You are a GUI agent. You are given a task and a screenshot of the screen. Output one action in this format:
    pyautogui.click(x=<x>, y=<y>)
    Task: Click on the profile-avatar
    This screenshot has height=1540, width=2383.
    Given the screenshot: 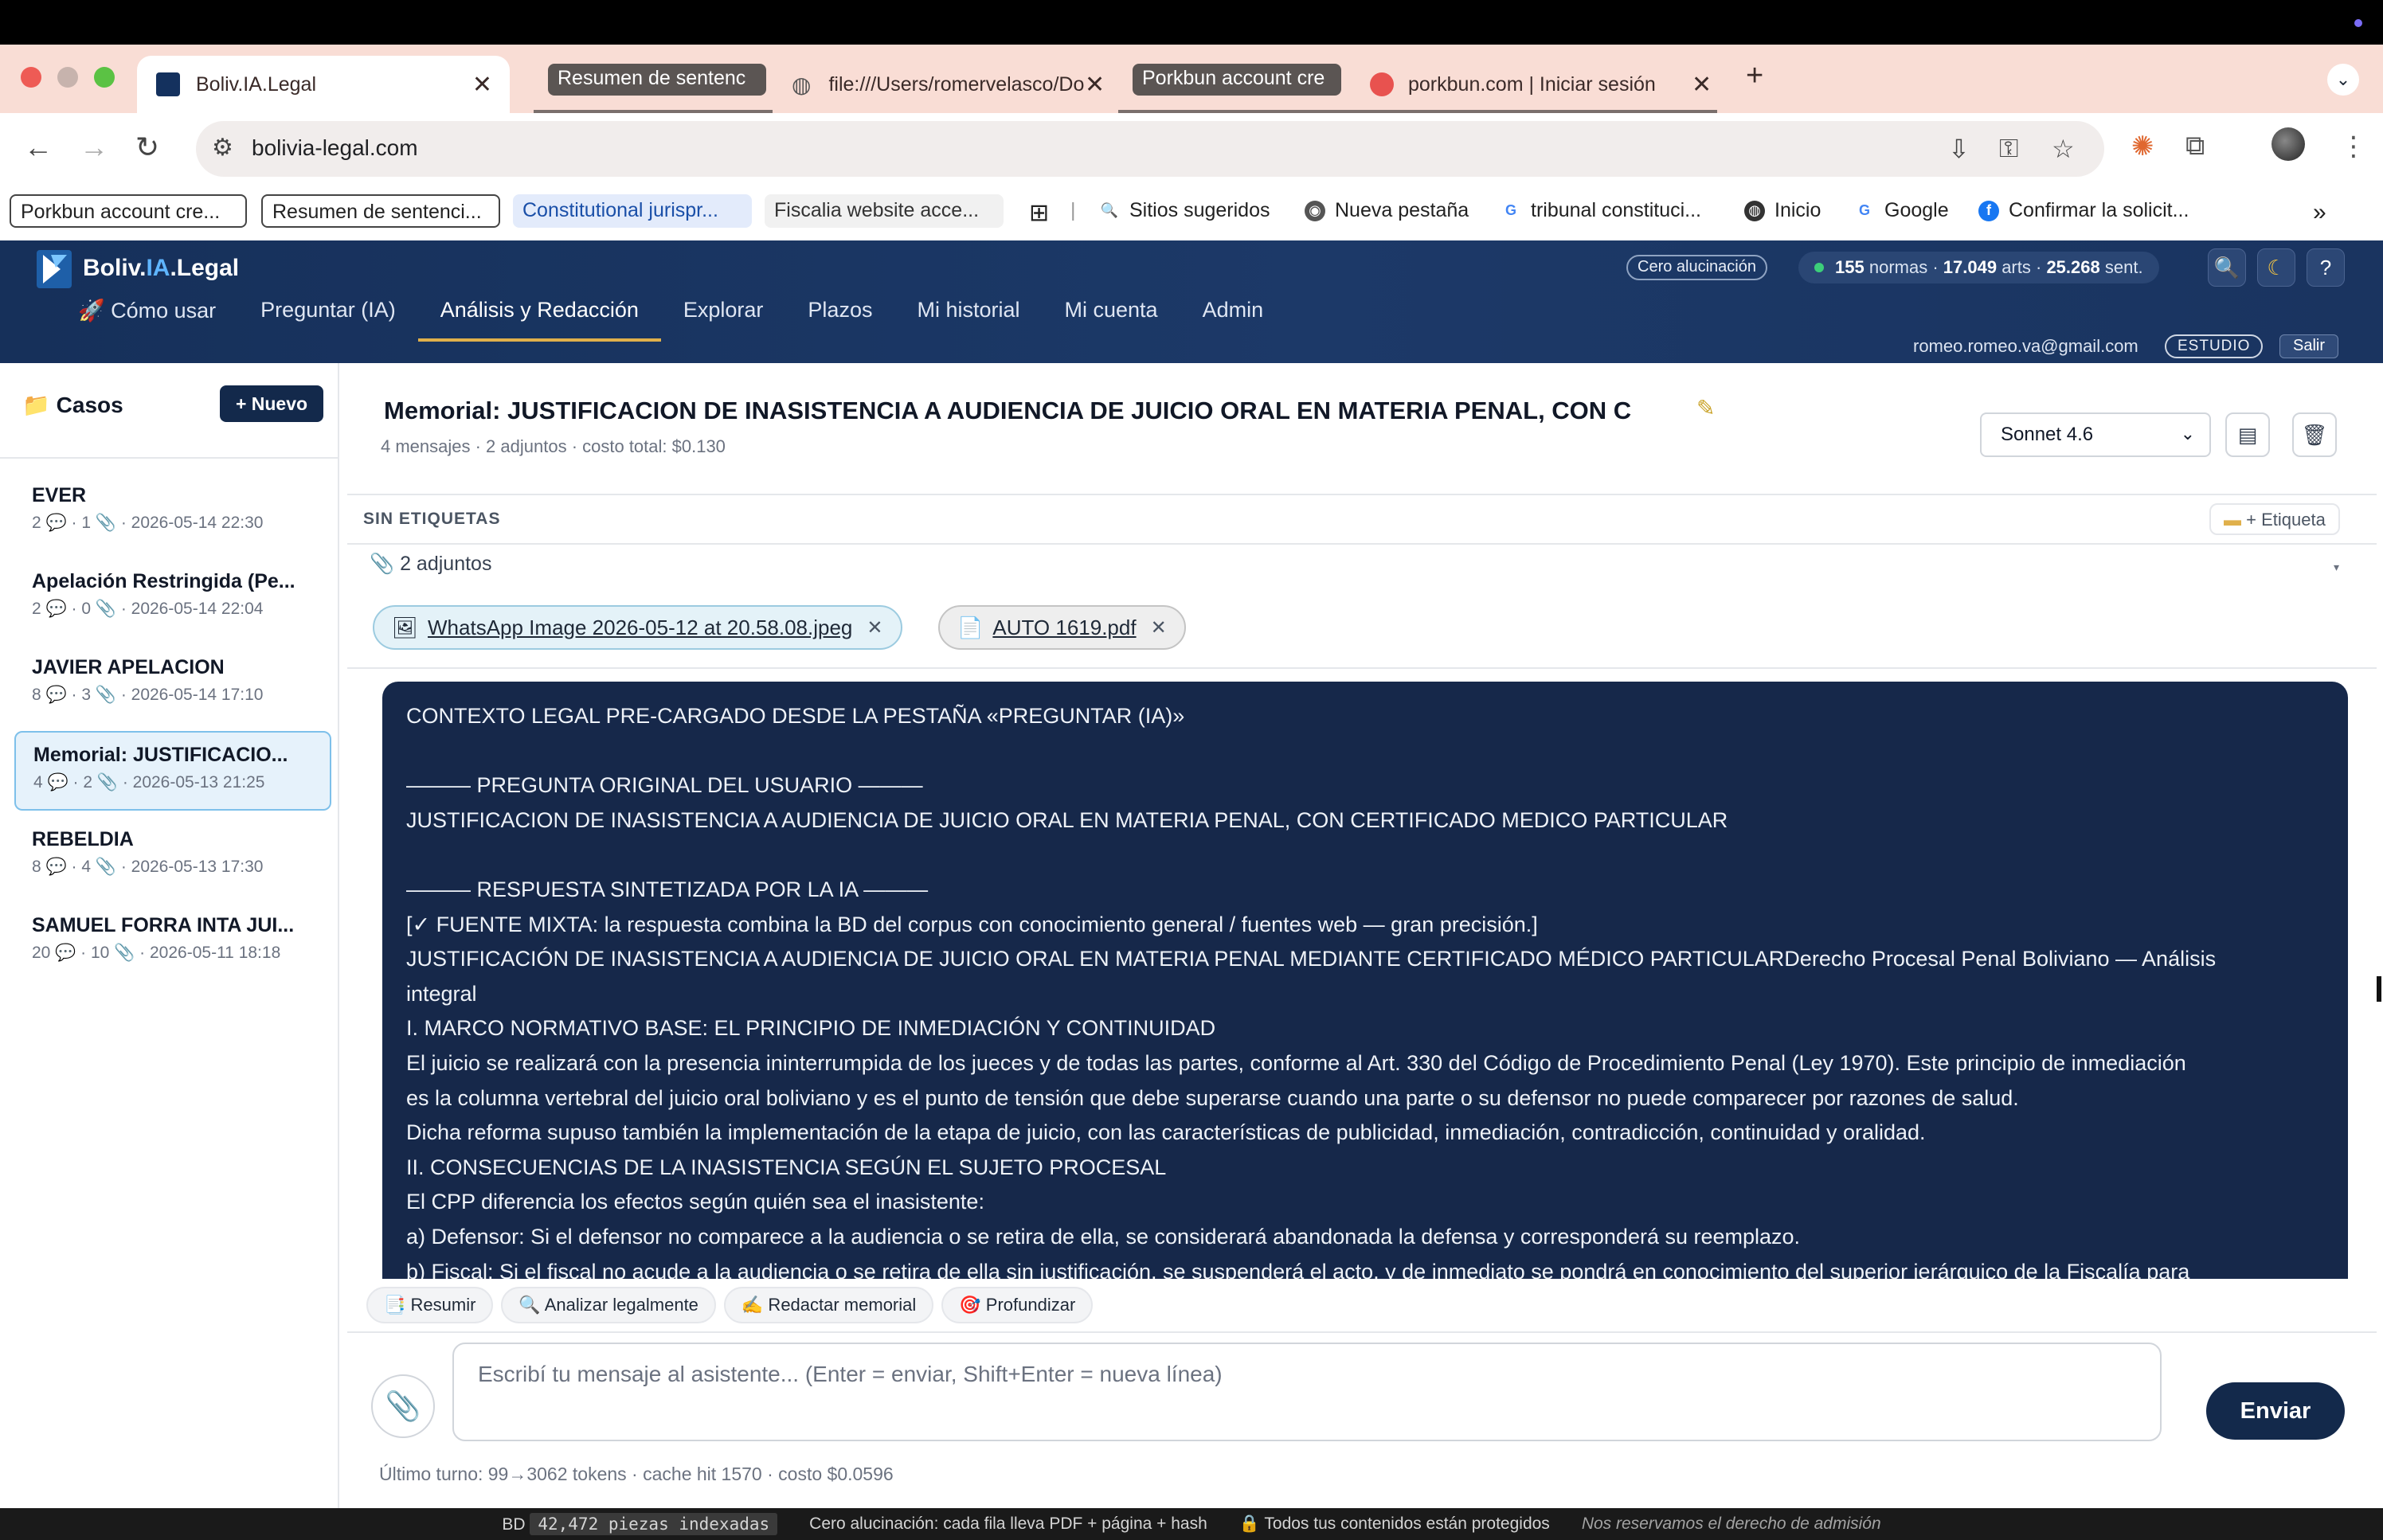 What is the action you would take?
    pyautogui.click(x=2288, y=144)
    